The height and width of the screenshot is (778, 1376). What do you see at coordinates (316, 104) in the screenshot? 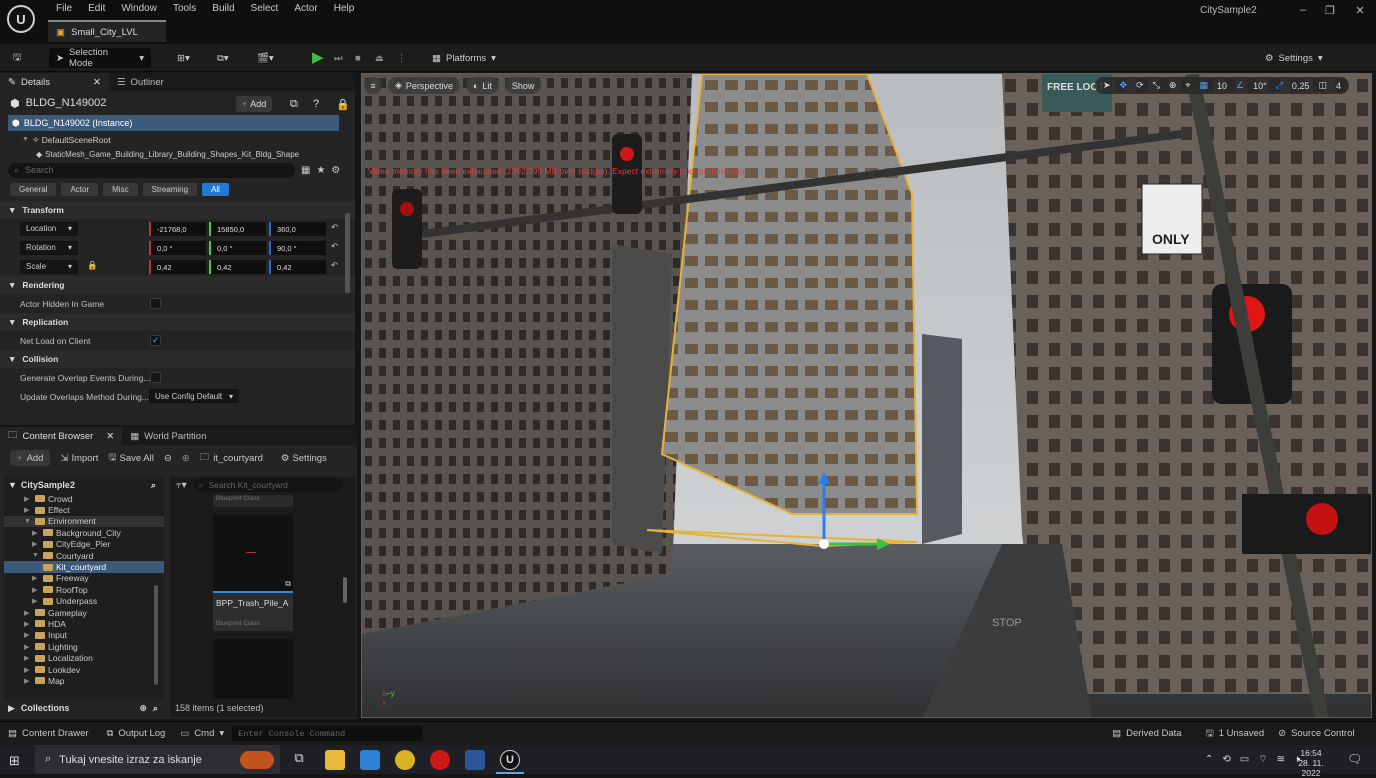
I see `help-icon: ?` at bounding box center [316, 104].